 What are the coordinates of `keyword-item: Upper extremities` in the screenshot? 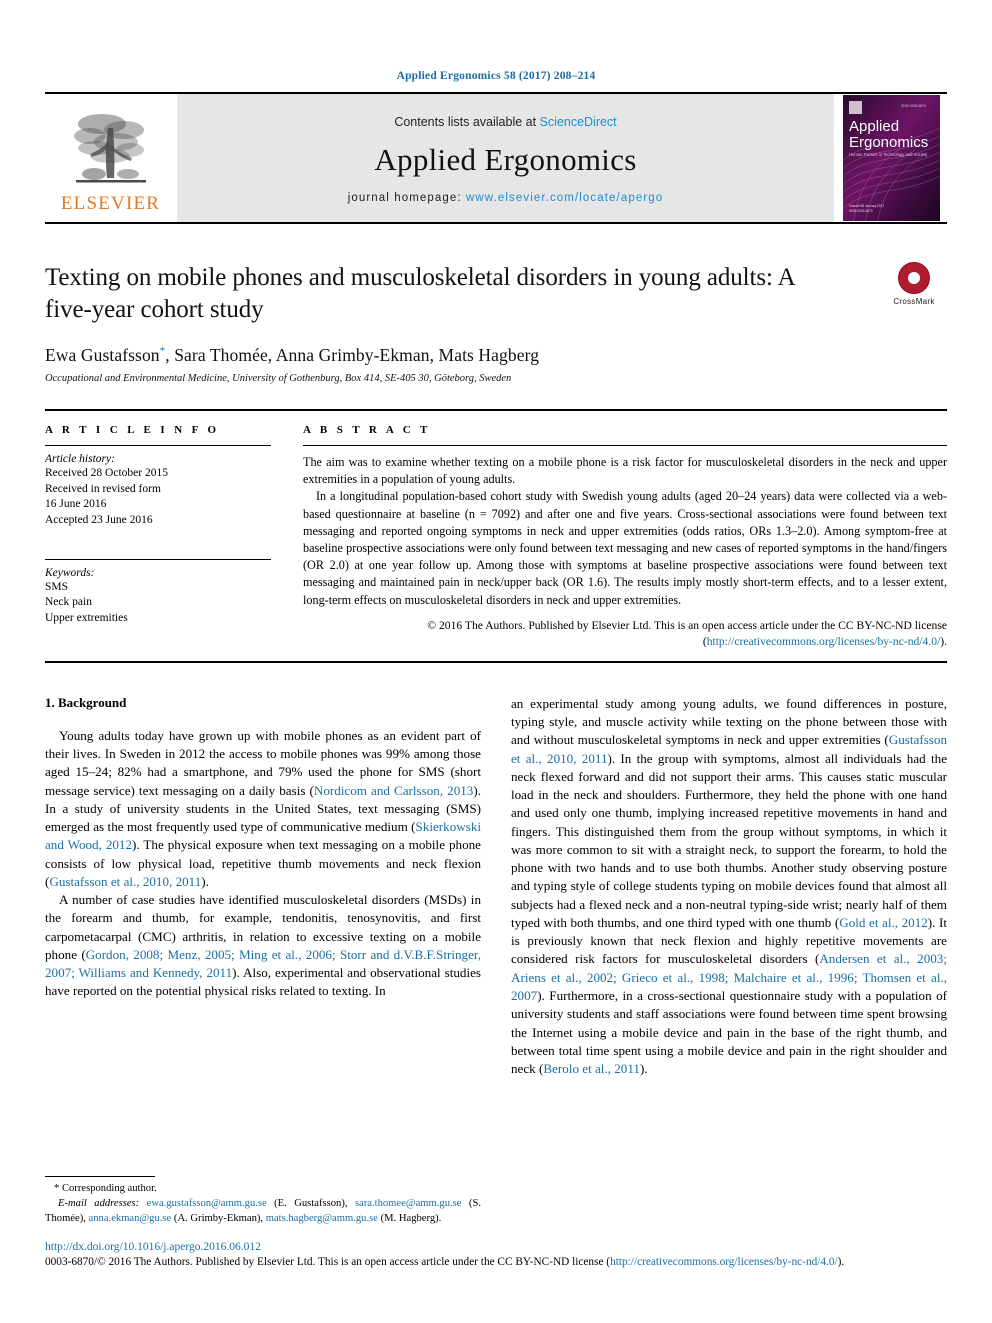 It's located at (86, 617).